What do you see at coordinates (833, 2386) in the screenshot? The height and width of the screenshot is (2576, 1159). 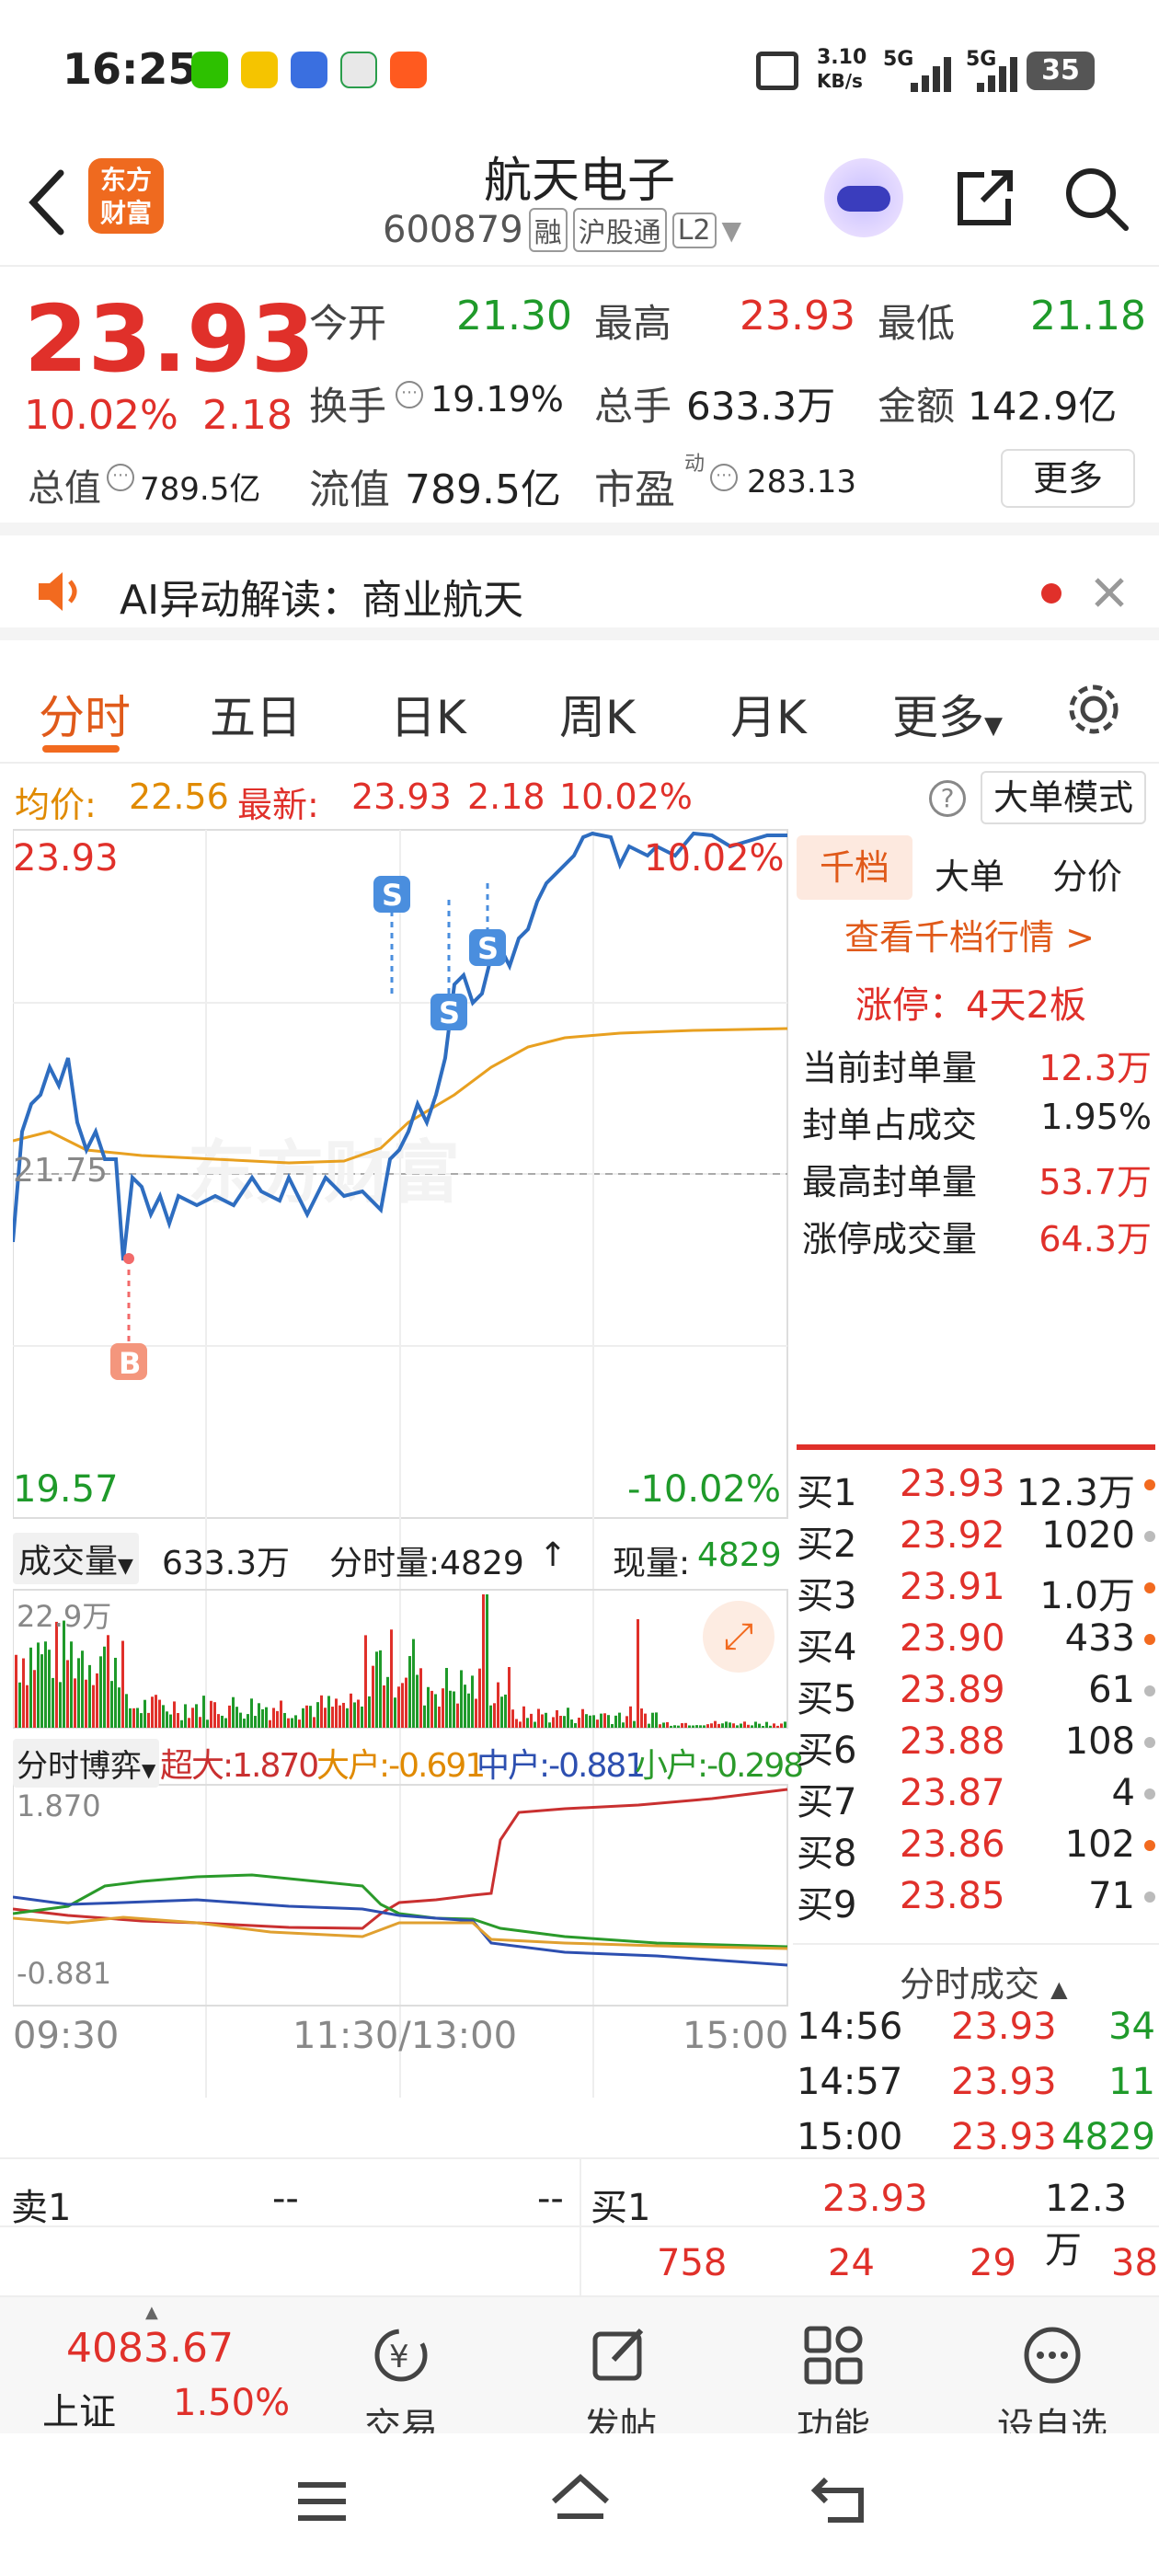 I see `function-button: 功能` at bounding box center [833, 2386].